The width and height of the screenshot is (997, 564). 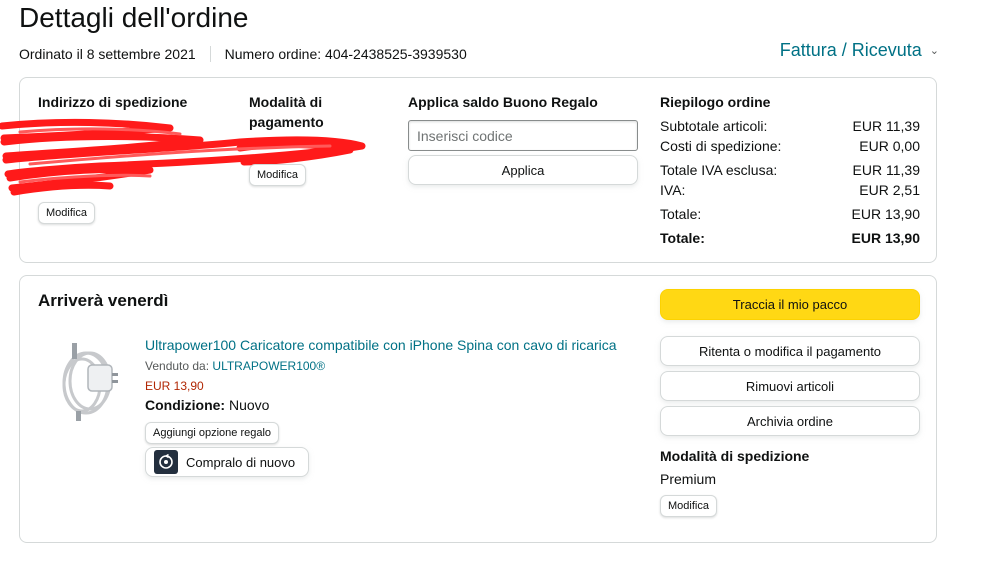 I want to click on redaction-scribble, so click(x=183, y=157).